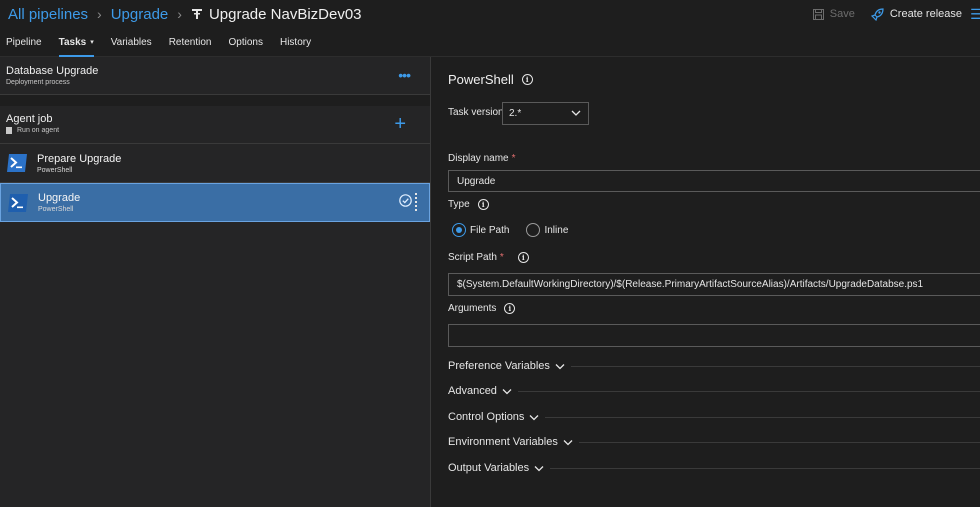 The width and height of the screenshot is (980, 507). Describe the element at coordinates (486, 417) in the screenshot. I see `section-label: Control Options` at that location.